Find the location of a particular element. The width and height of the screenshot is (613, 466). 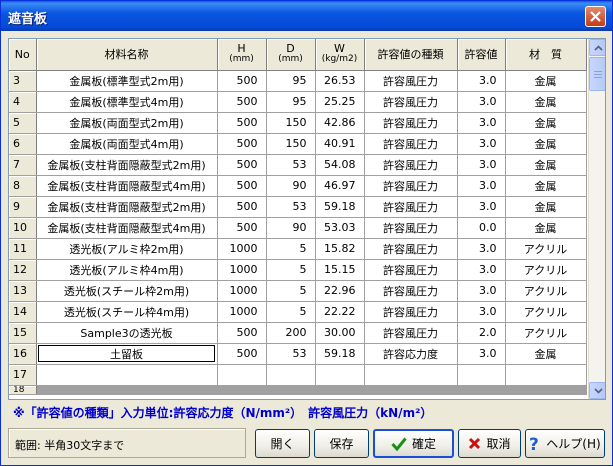

cell-name is located at coordinates (127, 375).